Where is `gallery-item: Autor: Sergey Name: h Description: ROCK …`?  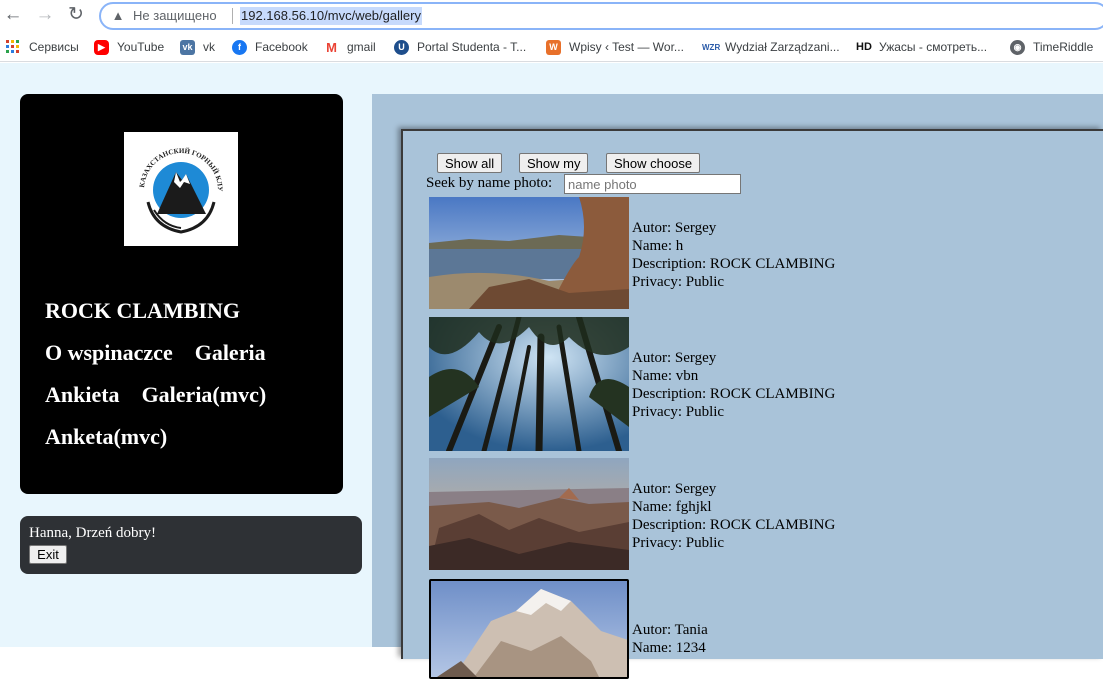 gallery-item: Autor: Sergey Name: h Description: ROCK … is located at coordinates (759, 253).